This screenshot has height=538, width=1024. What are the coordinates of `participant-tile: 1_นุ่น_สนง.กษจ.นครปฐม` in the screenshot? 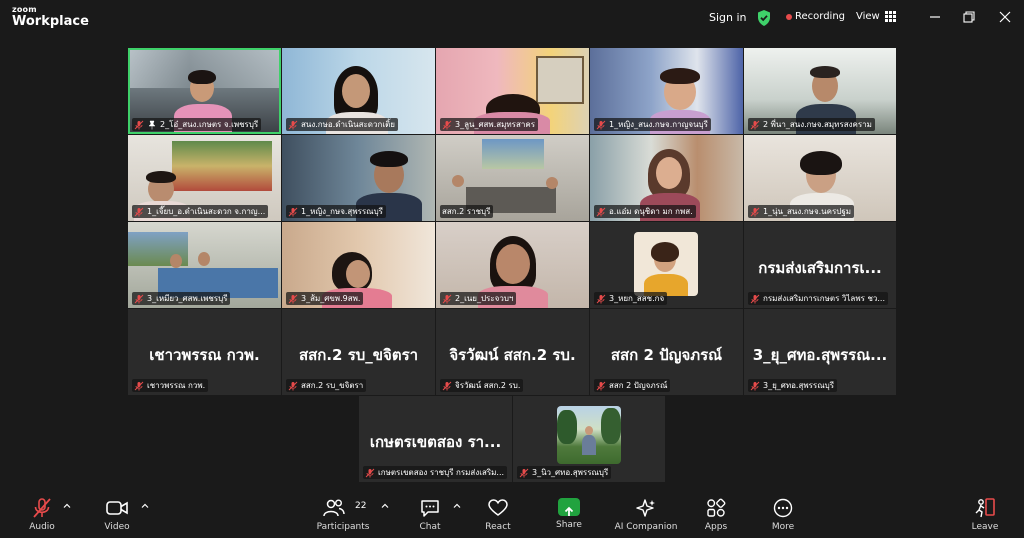 It's located at (820, 178).